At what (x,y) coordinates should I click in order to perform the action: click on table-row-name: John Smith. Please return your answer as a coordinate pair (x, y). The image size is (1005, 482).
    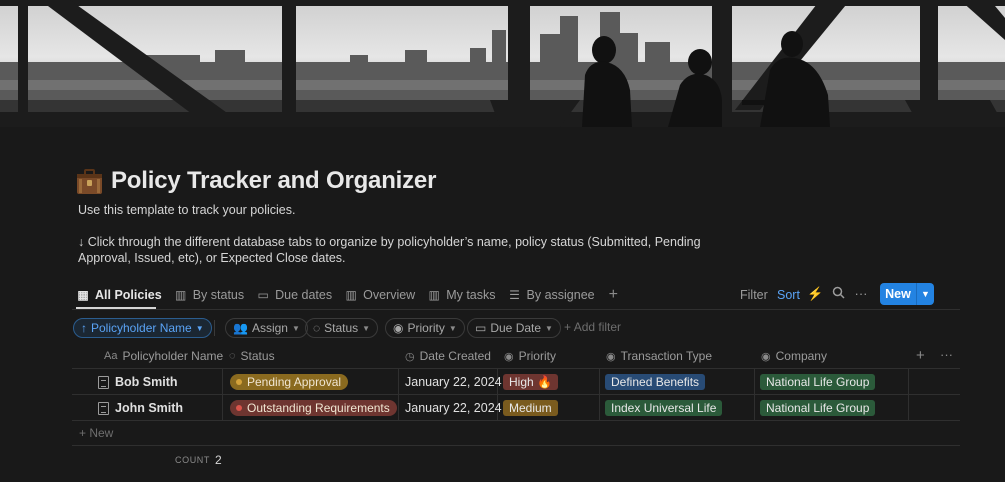
    Looking at the image, I should click on (140, 408).